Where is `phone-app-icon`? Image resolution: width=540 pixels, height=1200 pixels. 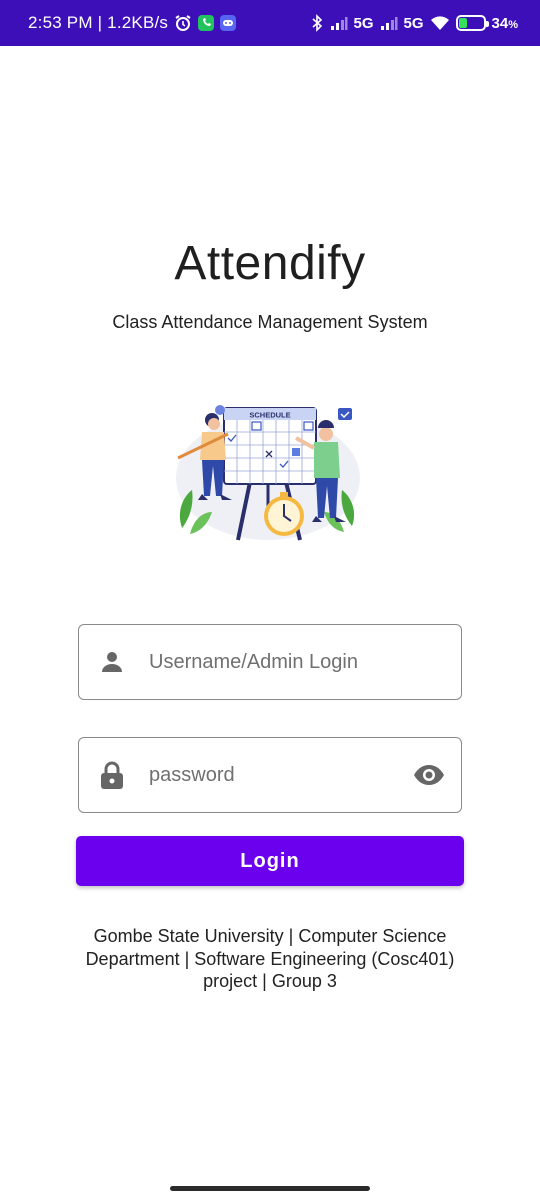
phone-app-icon is located at coordinates (206, 23).